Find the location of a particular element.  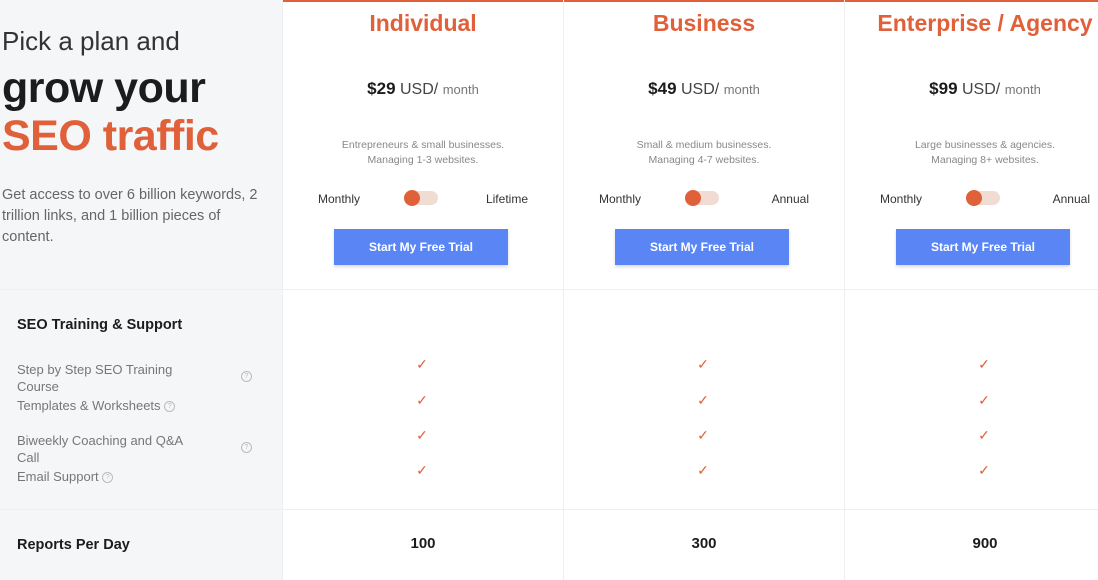

plan-description-line1: Entrepreneurs & small businesses. is located at coordinates (423, 145).